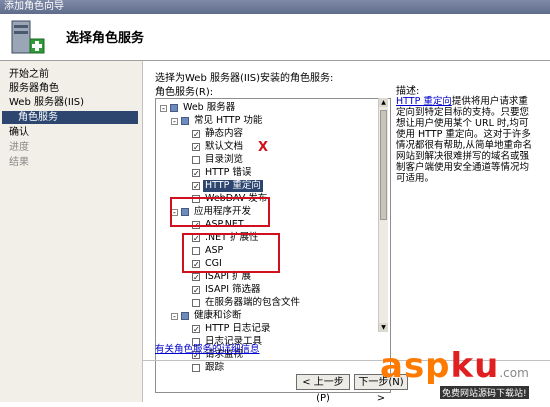  What do you see at coordinates (34, 6) in the screenshot?
I see `window-title: 添加角色向导` at bounding box center [34, 6].